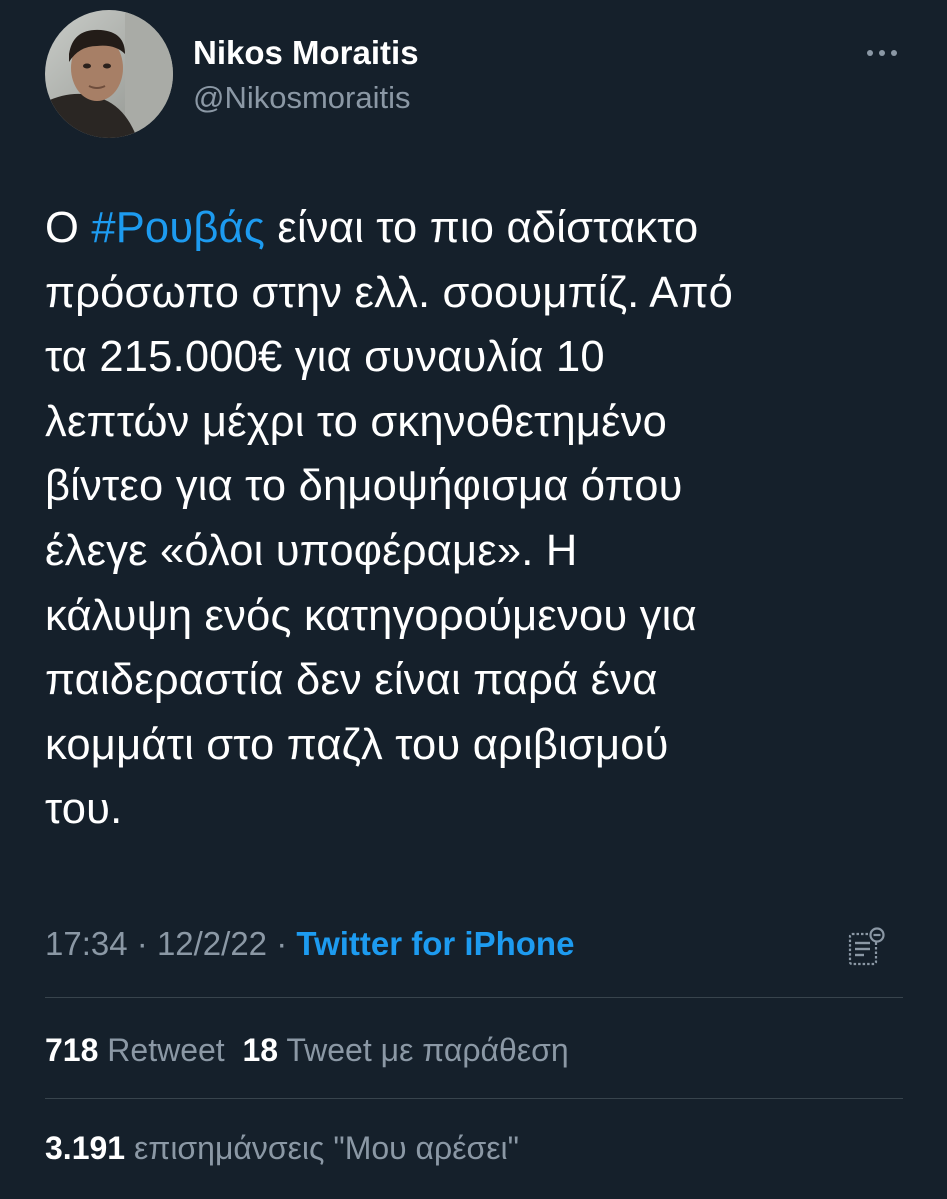  I want to click on tweet-text-segment: λεπτών μέχρι το σκηνοθετημένο, so click(356, 421).